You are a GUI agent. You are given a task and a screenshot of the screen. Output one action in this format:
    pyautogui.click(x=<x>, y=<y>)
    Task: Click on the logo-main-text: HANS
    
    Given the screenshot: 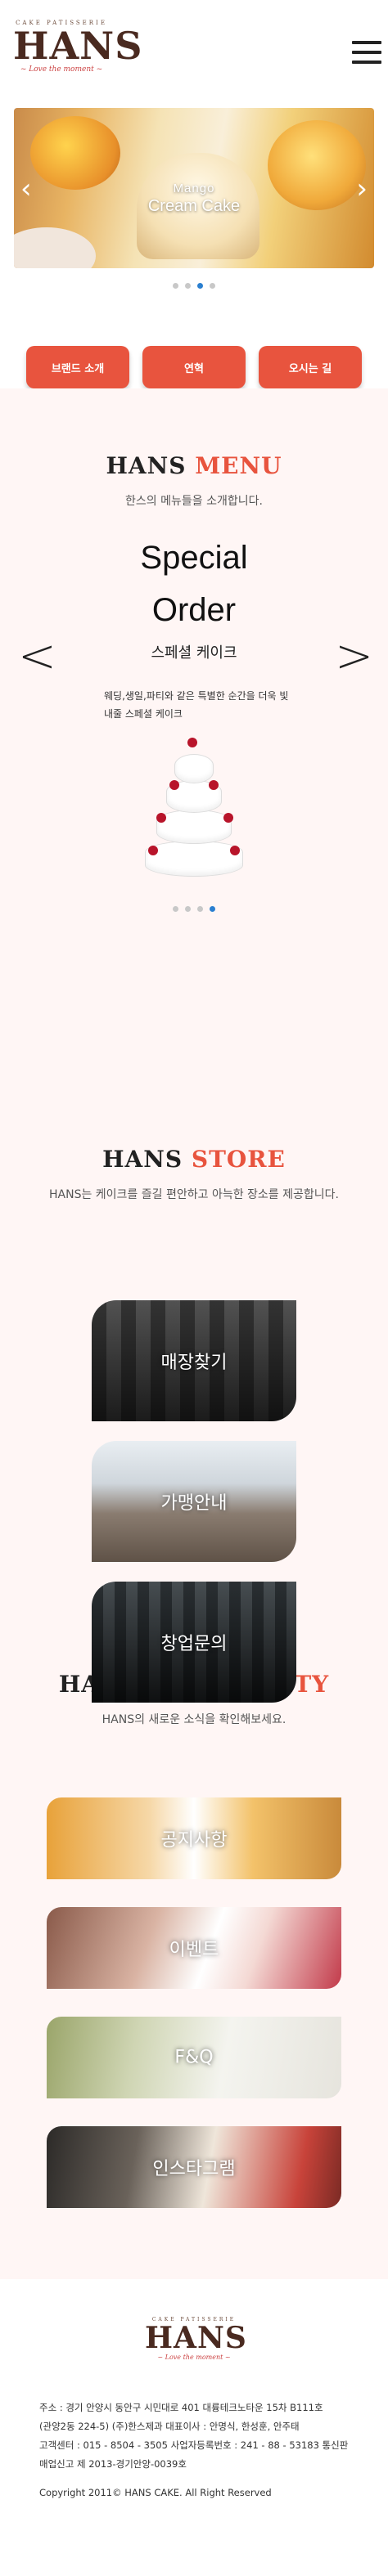 What is the action you would take?
    pyautogui.click(x=78, y=46)
    